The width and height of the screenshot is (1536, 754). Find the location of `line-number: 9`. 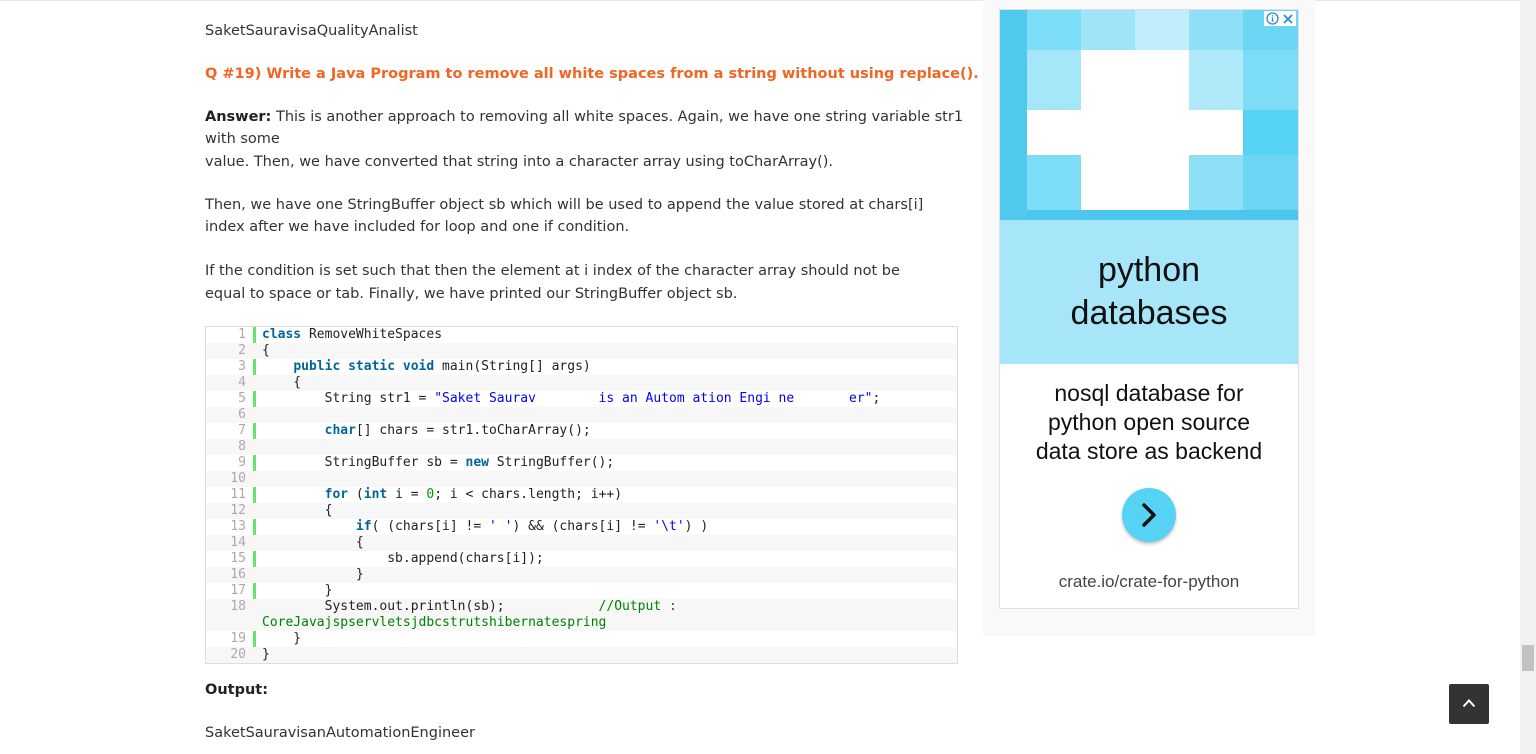

line-number: 9 is located at coordinates (242, 462).